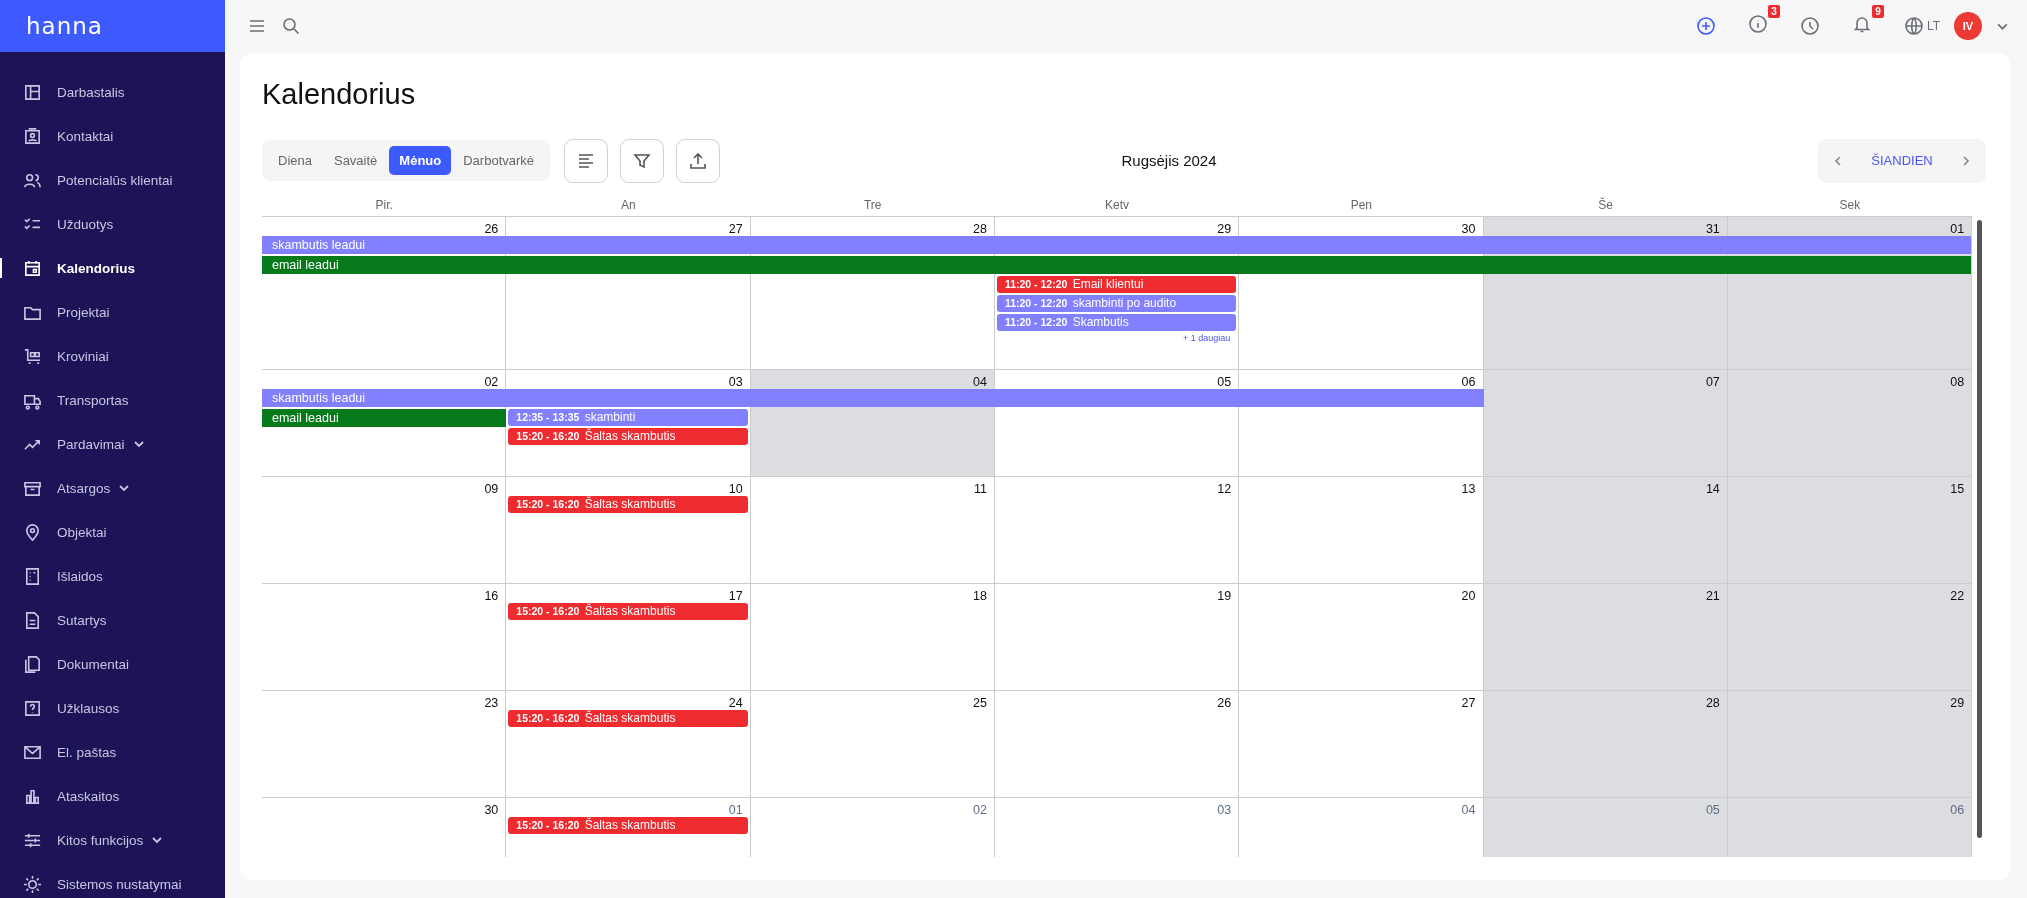 The image size is (2027, 898). What do you see at coordinates (735, 595) in the screenshot?
I see `day-number: 17` at bounding box center [735, 595].